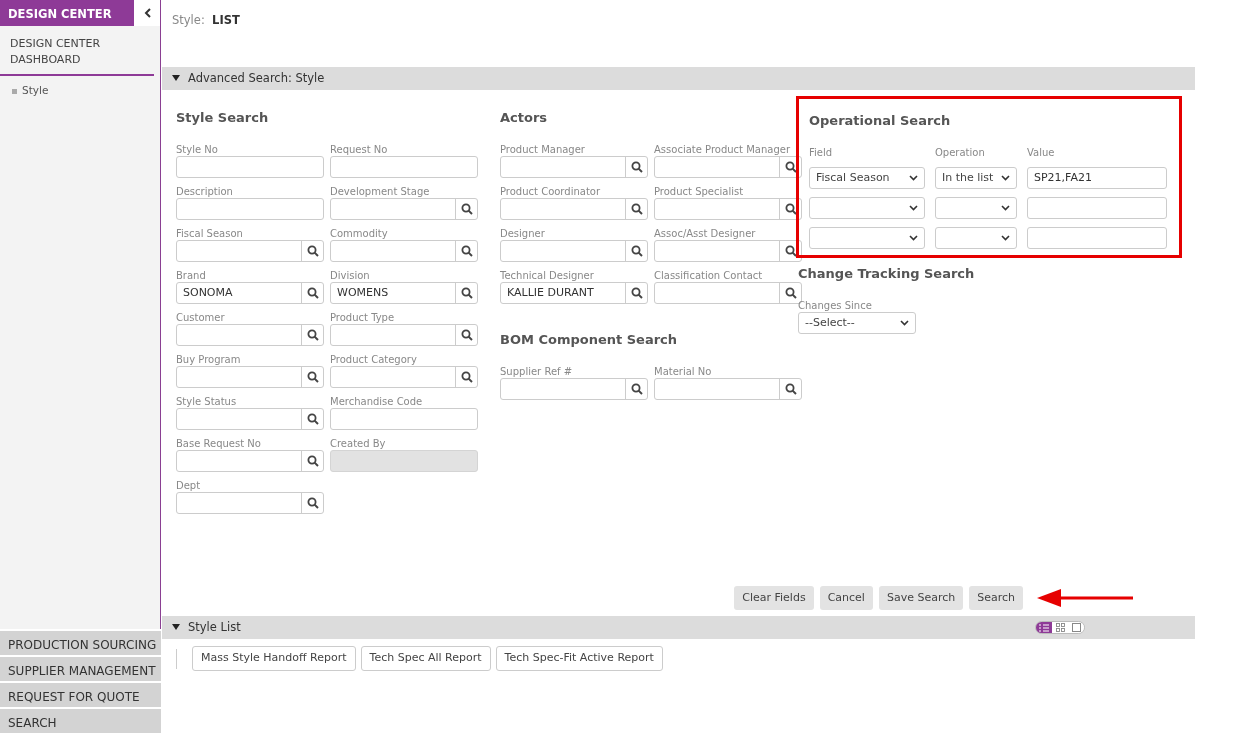 The height and width of the screenshot is (733, 1241). I want to click on form-button: Cancel, so click(846, 598).